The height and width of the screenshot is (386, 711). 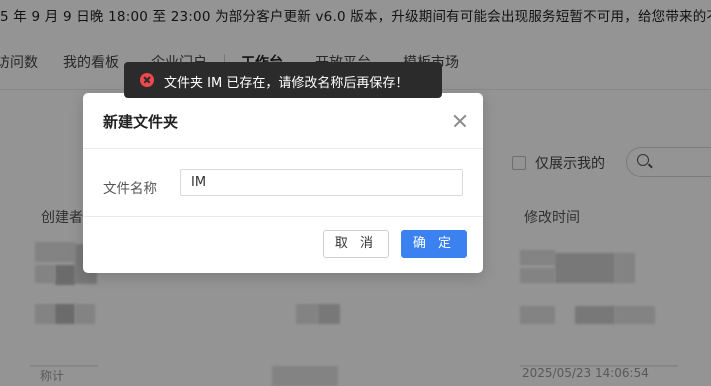 What do you see at coordinates (141, 122) in the screenshot?
I see `dialog-title: 新建文件夹` at bounding box center [141, 122].